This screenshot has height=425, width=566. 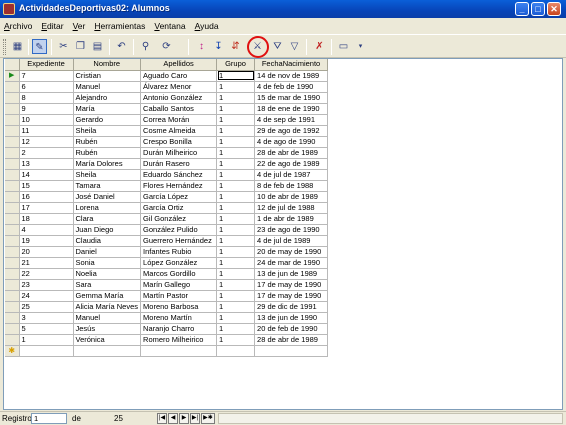 What do you see at coordinates (18, 26) in the screenshot?
I see `menu-archivo: Archivo` at bounding box center [18, 26].